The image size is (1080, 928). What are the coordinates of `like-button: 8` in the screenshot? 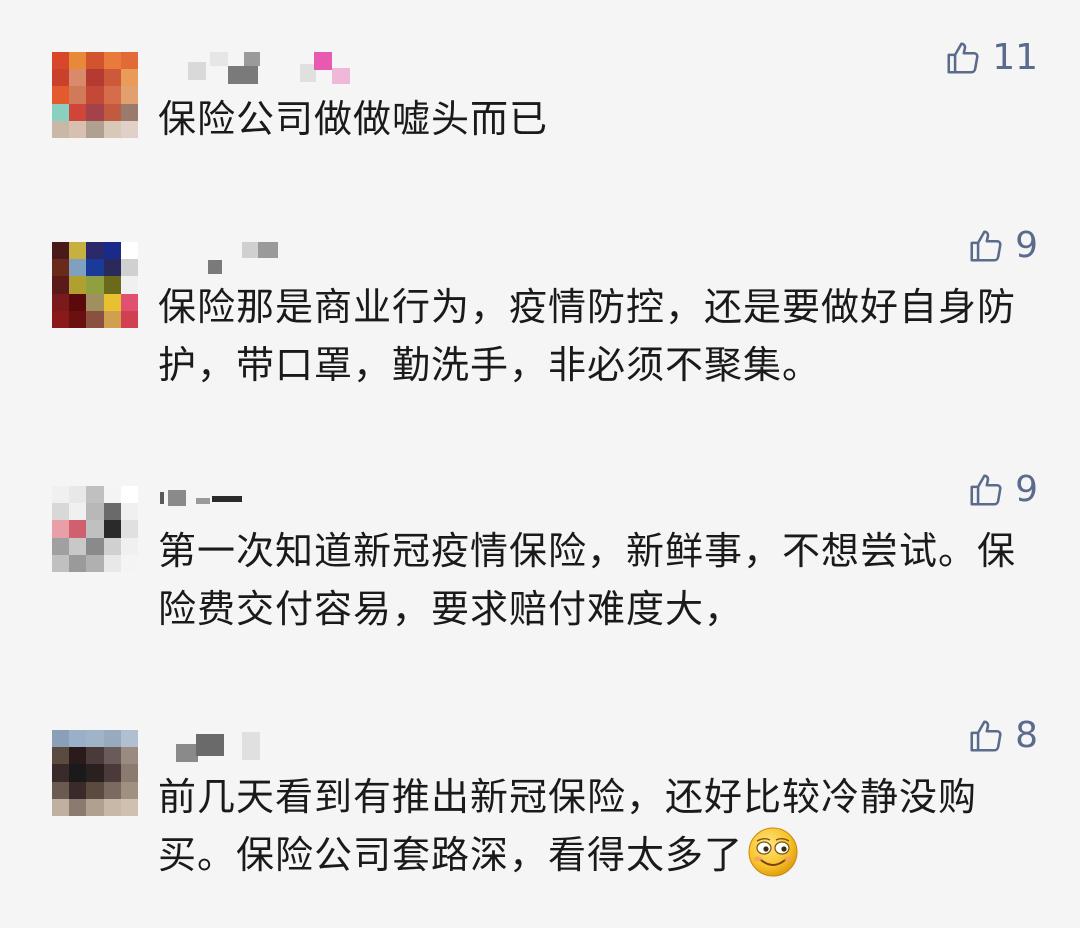 It's located at (1002, 736).